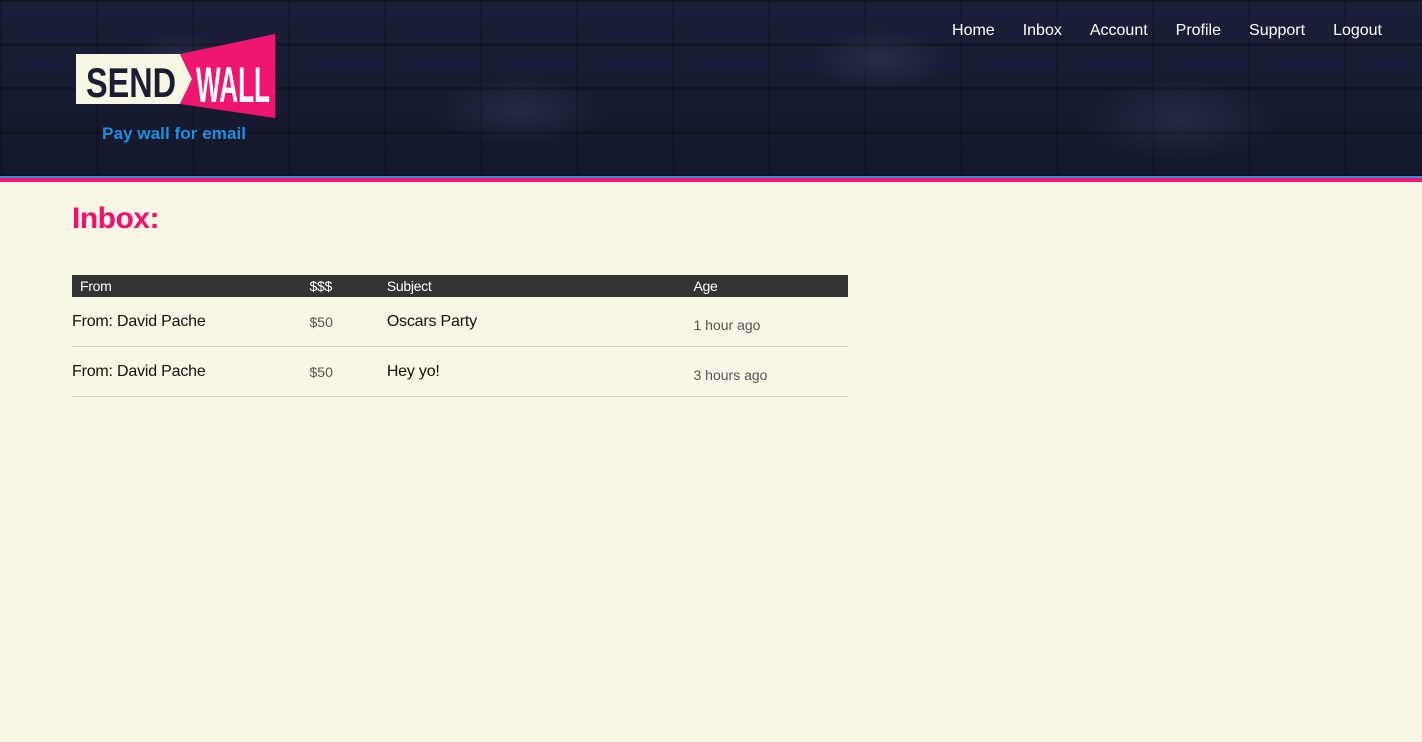 This screenshot has height=742, width=1422. Describe the element at coordinates (770, 286) in the screenshot. I see `column-header-age: Age` at that location.